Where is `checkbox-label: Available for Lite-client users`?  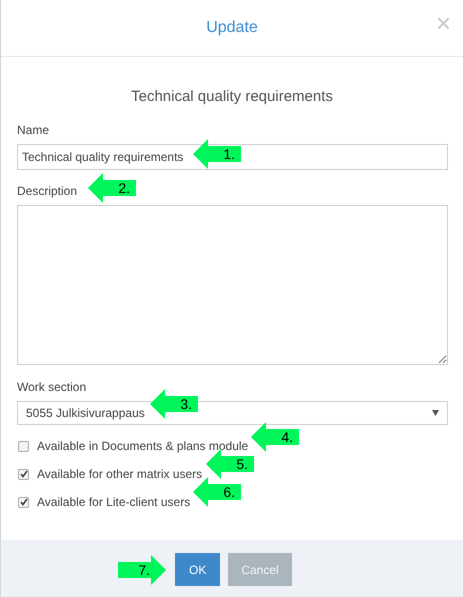
checkbox-label: Available for Lite-client users is located at coordinates (113, 502).